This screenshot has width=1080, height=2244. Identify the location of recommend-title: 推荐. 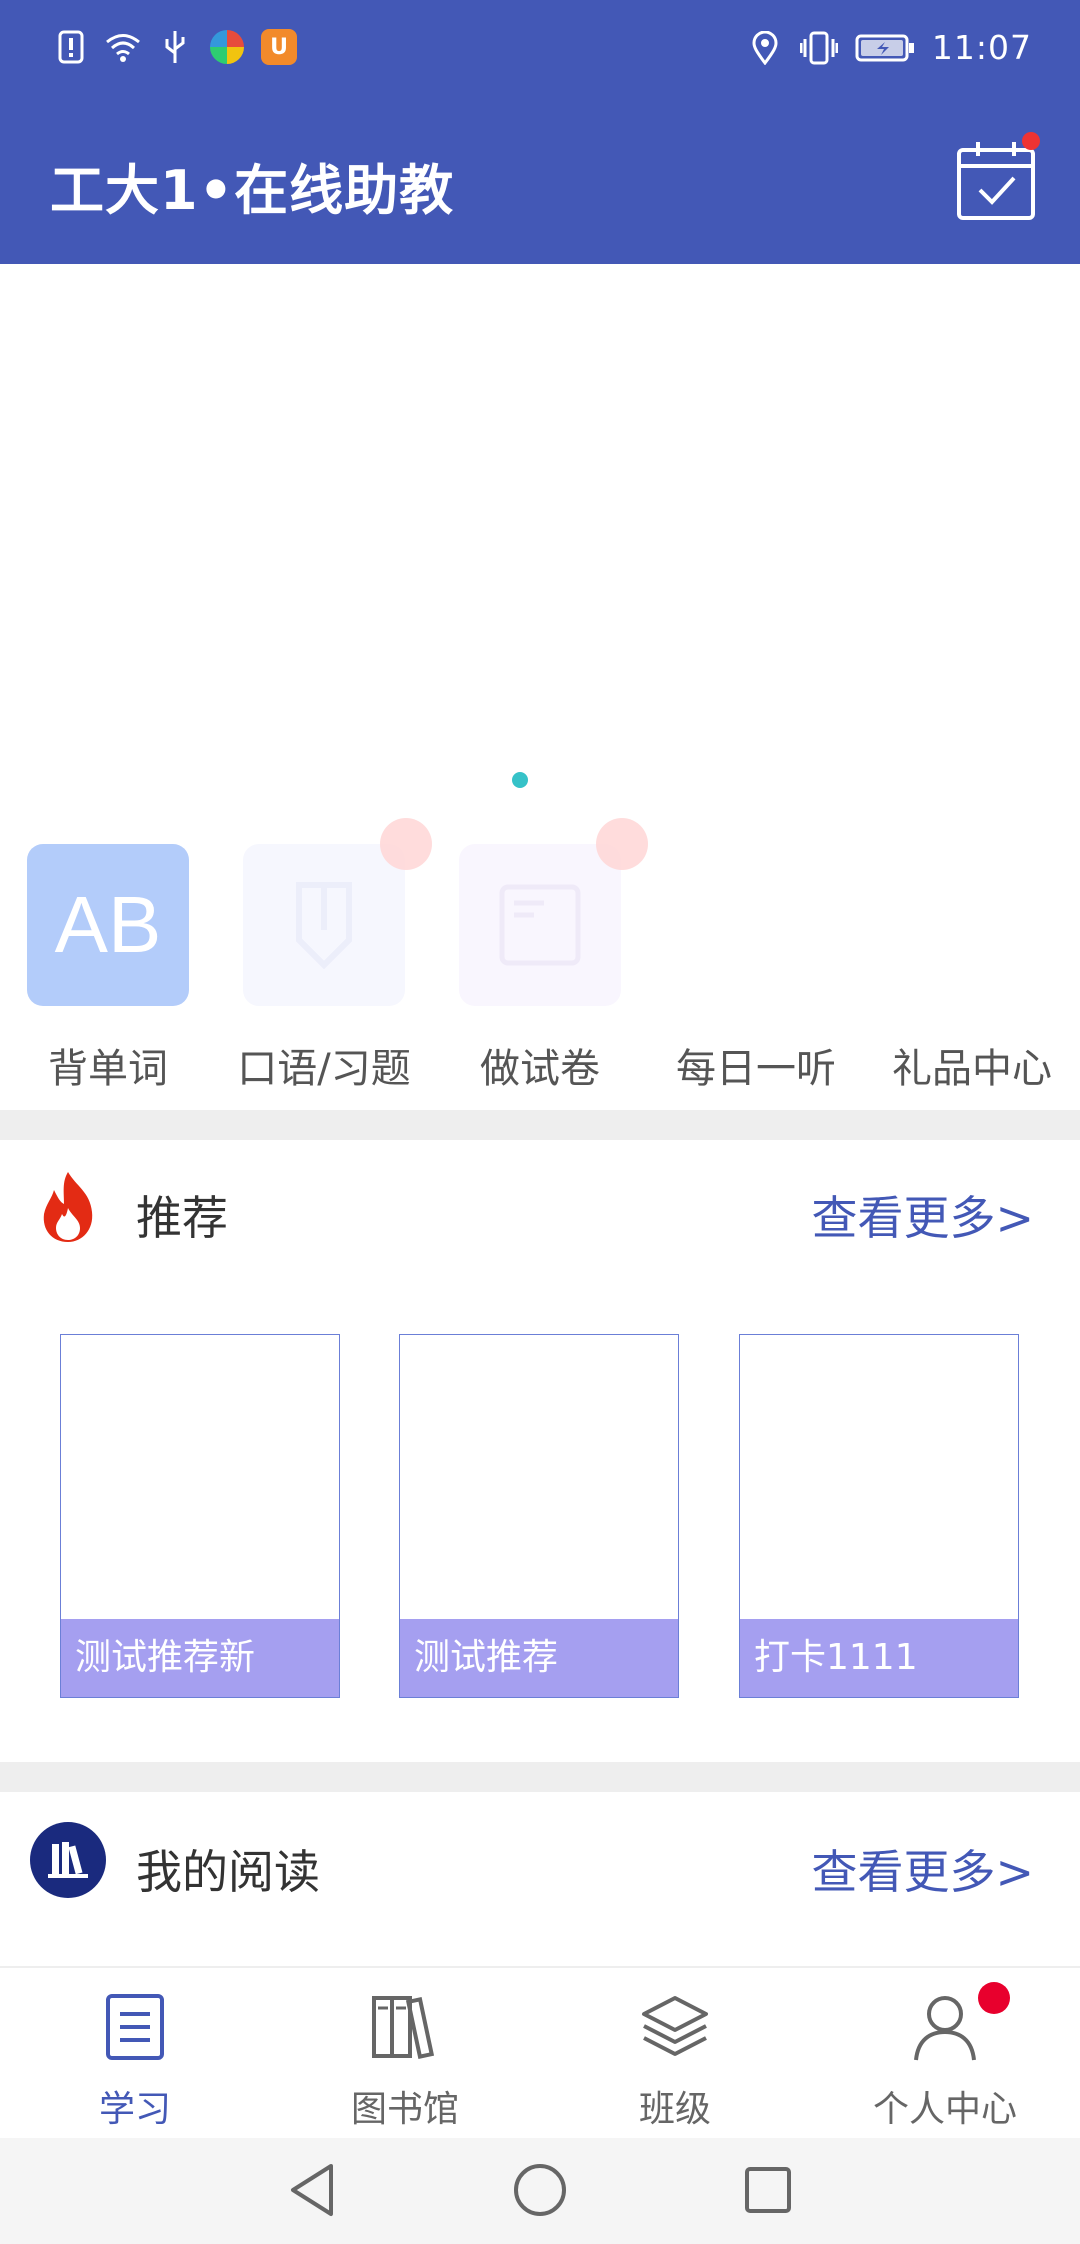
(182, 1218).